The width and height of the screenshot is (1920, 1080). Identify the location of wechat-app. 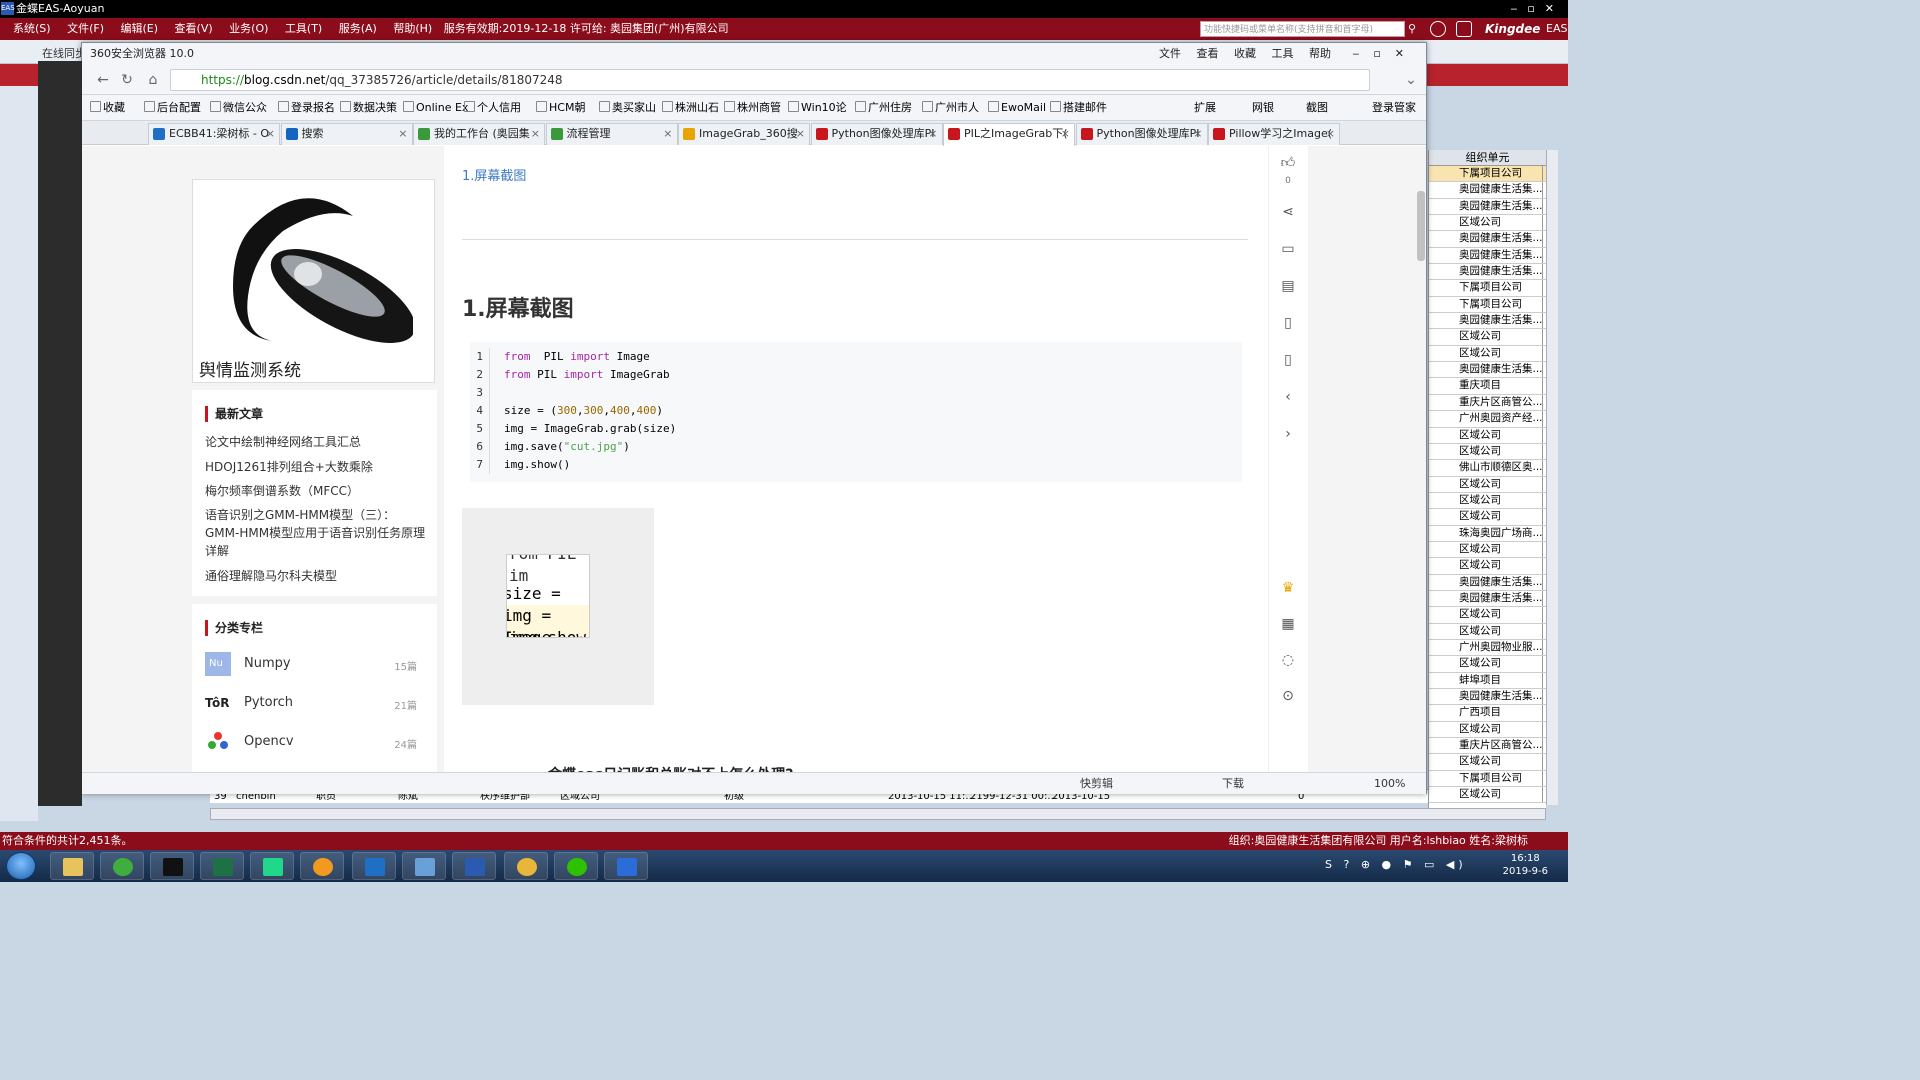
(576, 866).